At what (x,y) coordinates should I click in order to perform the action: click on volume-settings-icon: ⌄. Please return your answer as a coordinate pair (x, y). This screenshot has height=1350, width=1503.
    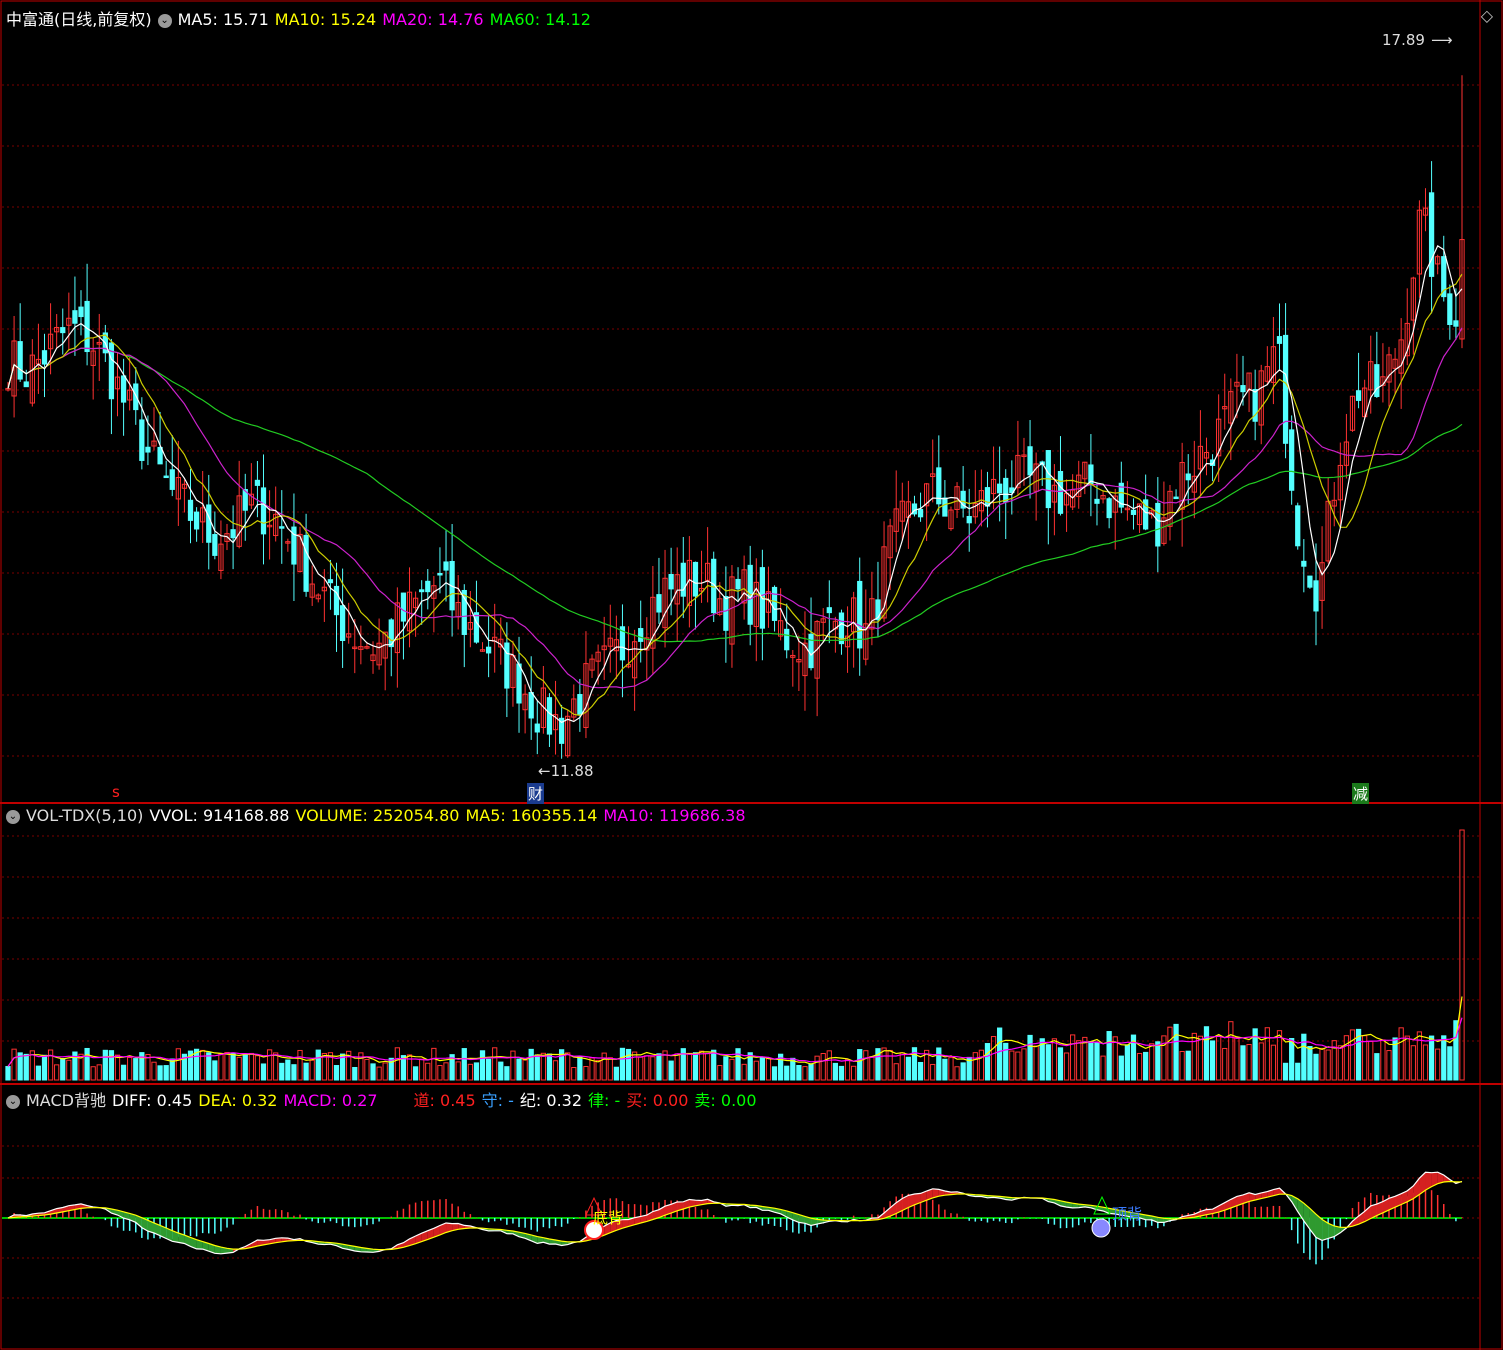
    Looking at the image, I should click on (13, 816).